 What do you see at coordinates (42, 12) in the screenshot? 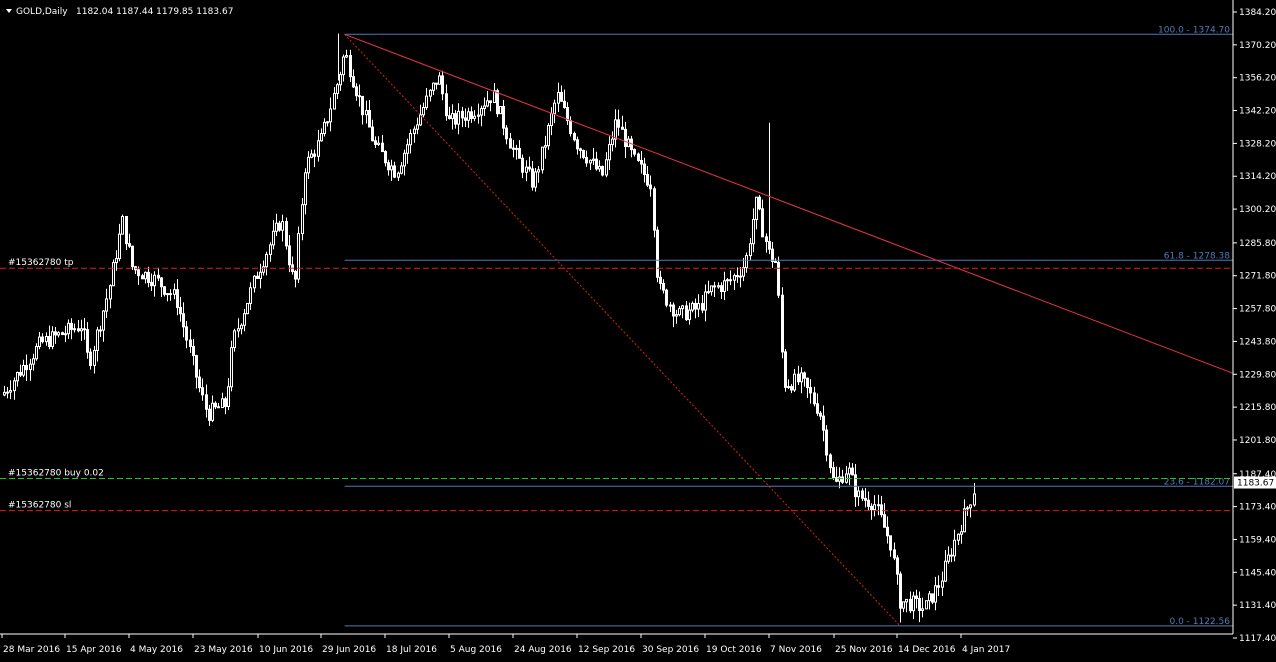
I see `symbol-label: GOLD,Daily` at bounding box center [42, 12].